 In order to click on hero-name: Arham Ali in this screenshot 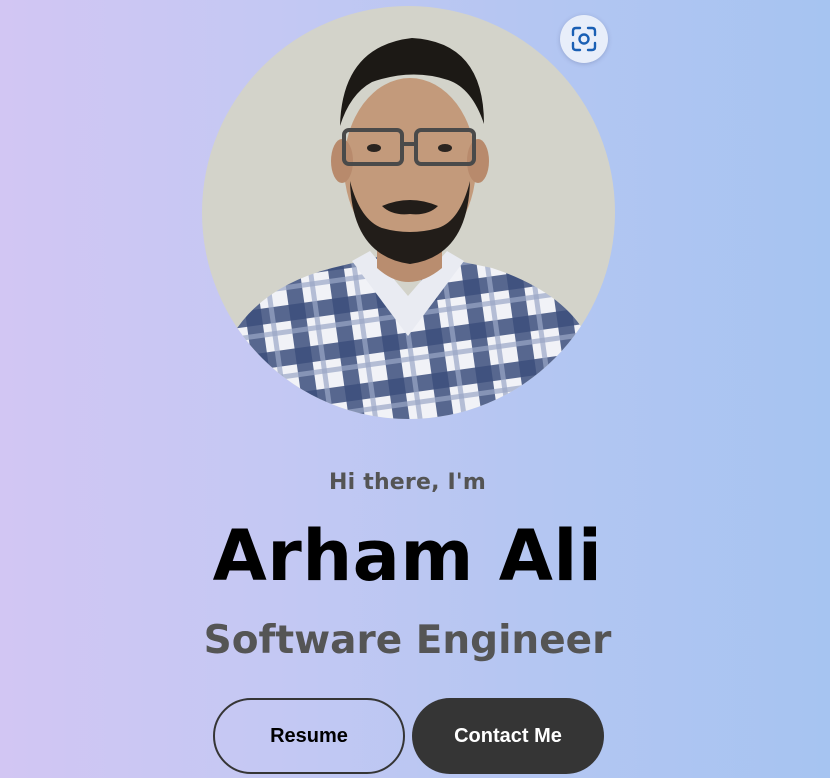, I will do `click(407, 556)`.